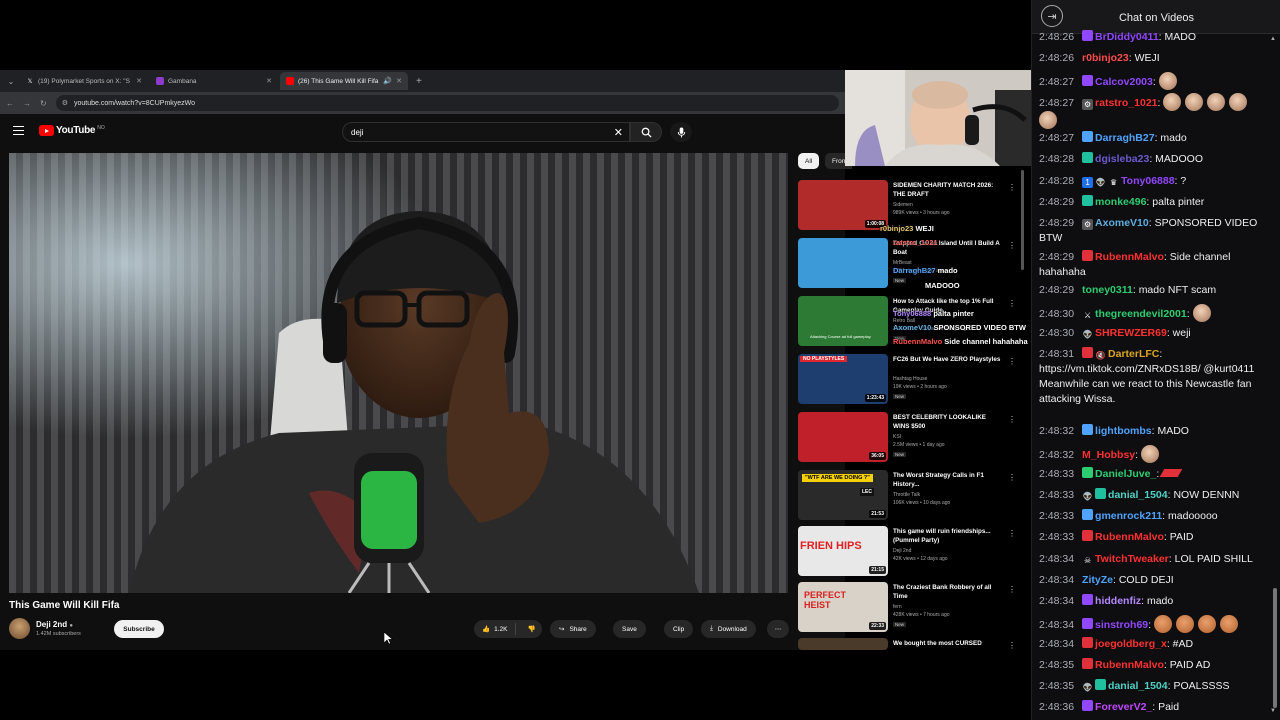 Image resolution: width=1280 pixels, height=720 pixels. Describe the element at coordinates (843, 321) in the screenshot. I see `recommendation-thumbnail: Attacking Course ad full gameplay` at that location.